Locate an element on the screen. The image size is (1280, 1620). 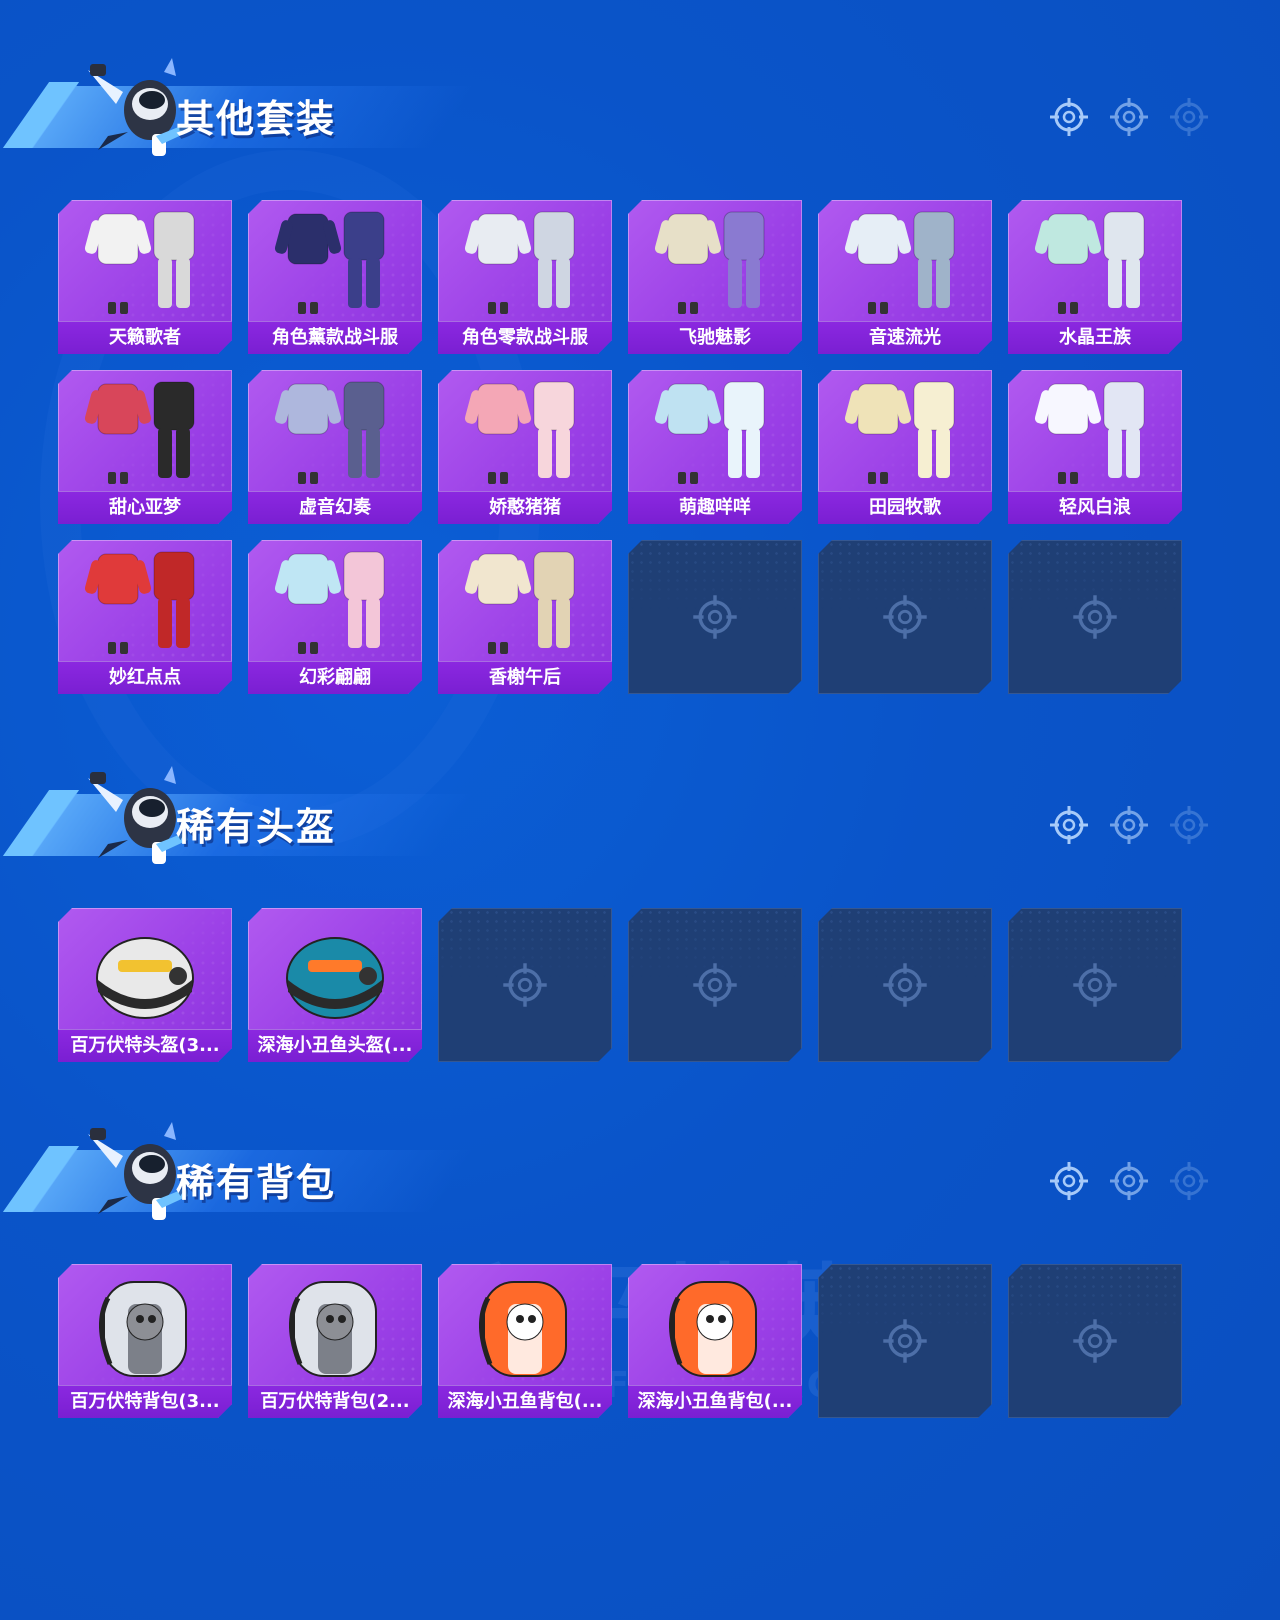
item-name-label: 水晶王族 is located at coordinates (1095, 337).